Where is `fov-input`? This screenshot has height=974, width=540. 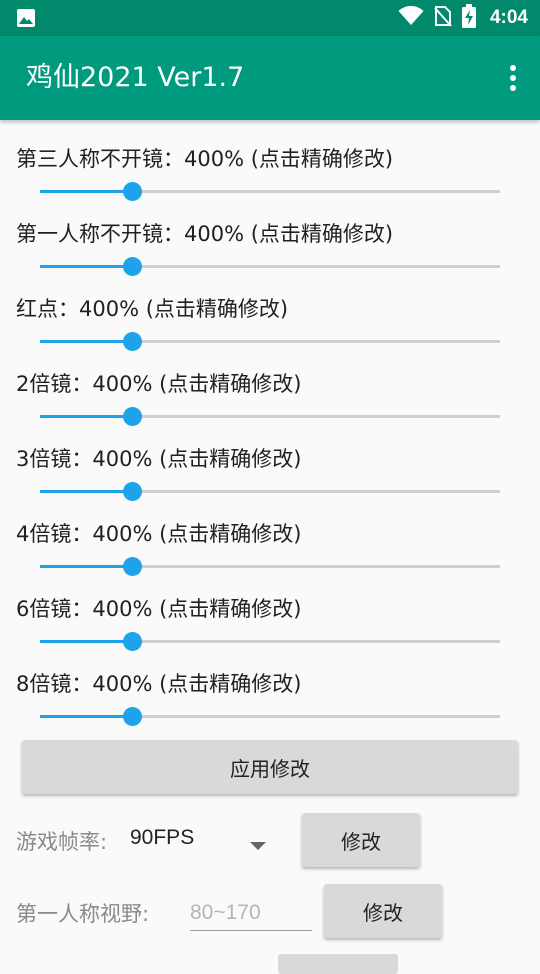
fov-input is located at coordinates (251, 913).